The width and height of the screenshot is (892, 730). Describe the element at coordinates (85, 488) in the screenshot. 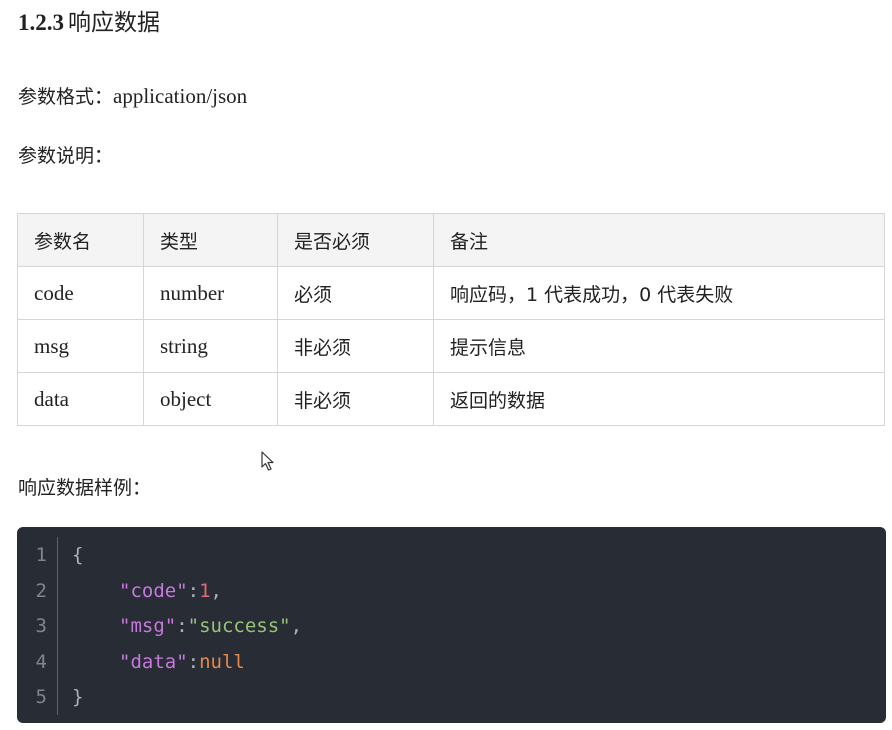

I see `sample-label: 响应数据样例：` at that location.